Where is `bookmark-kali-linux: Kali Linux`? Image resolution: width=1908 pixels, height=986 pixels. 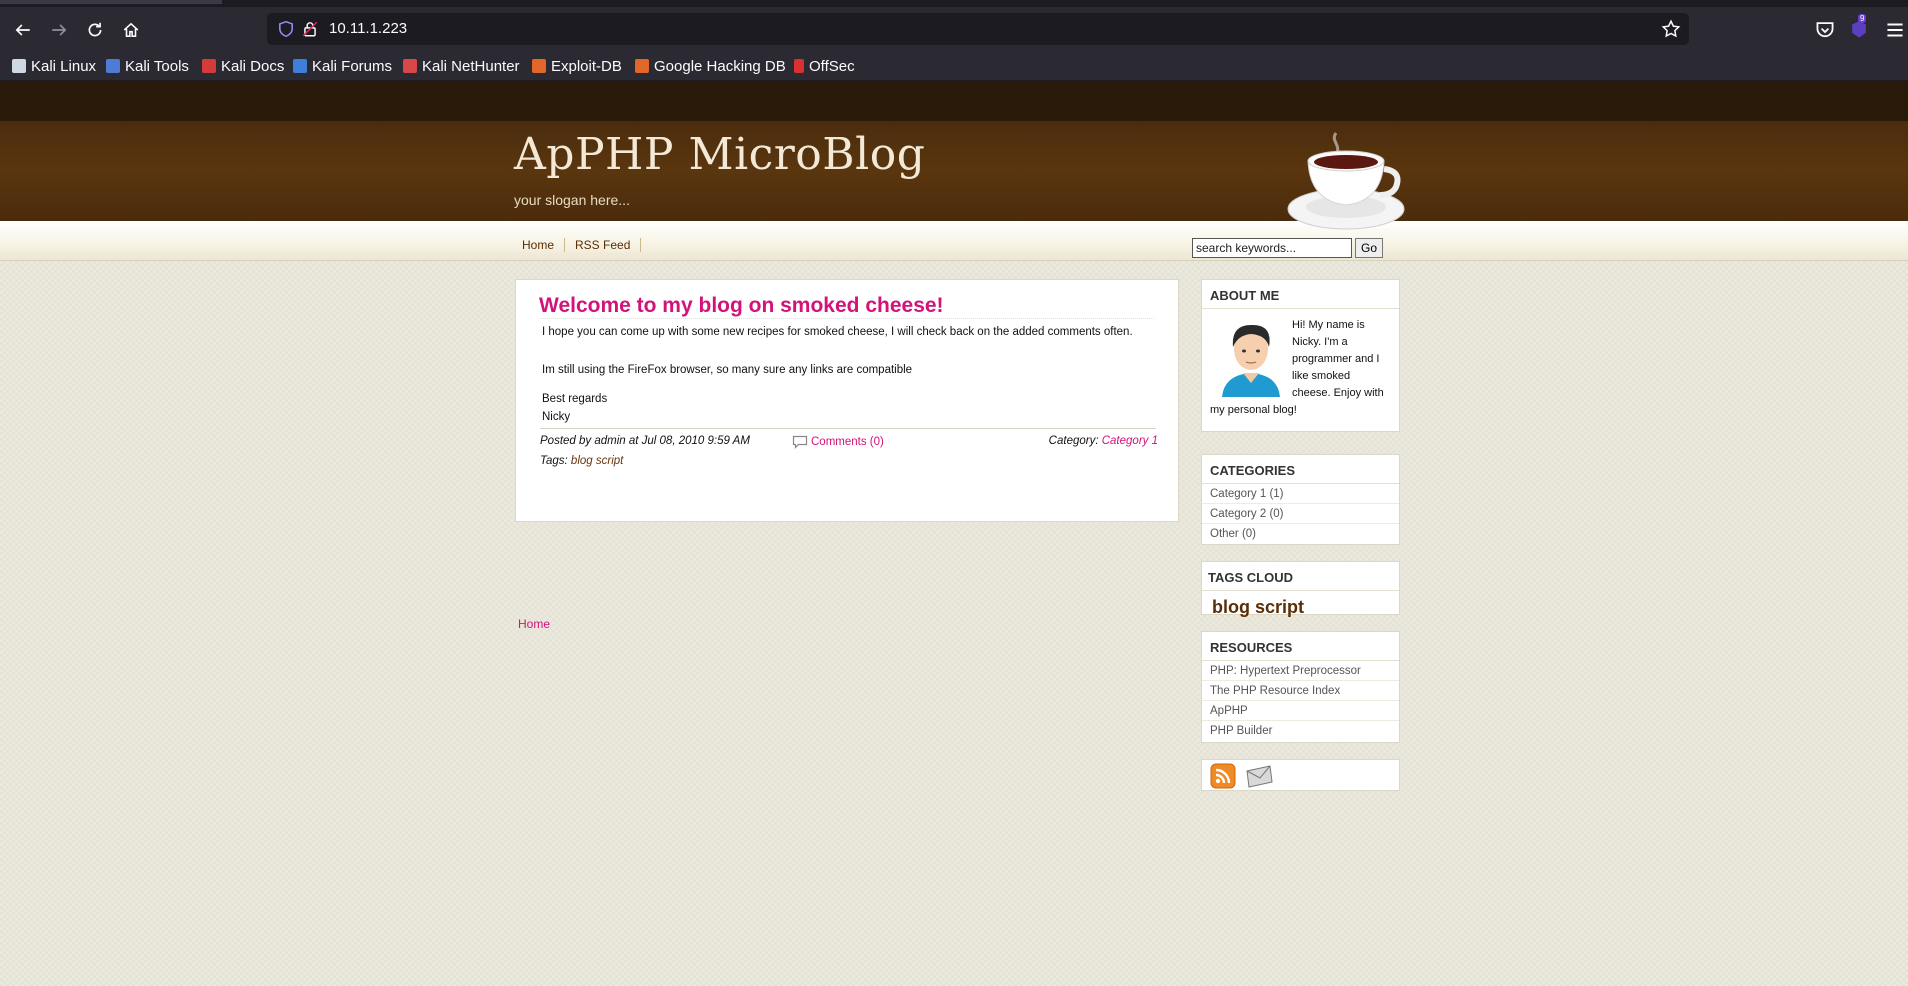
bookmark-kali-linux: Kali Linux is located at coordinates (54, 66).